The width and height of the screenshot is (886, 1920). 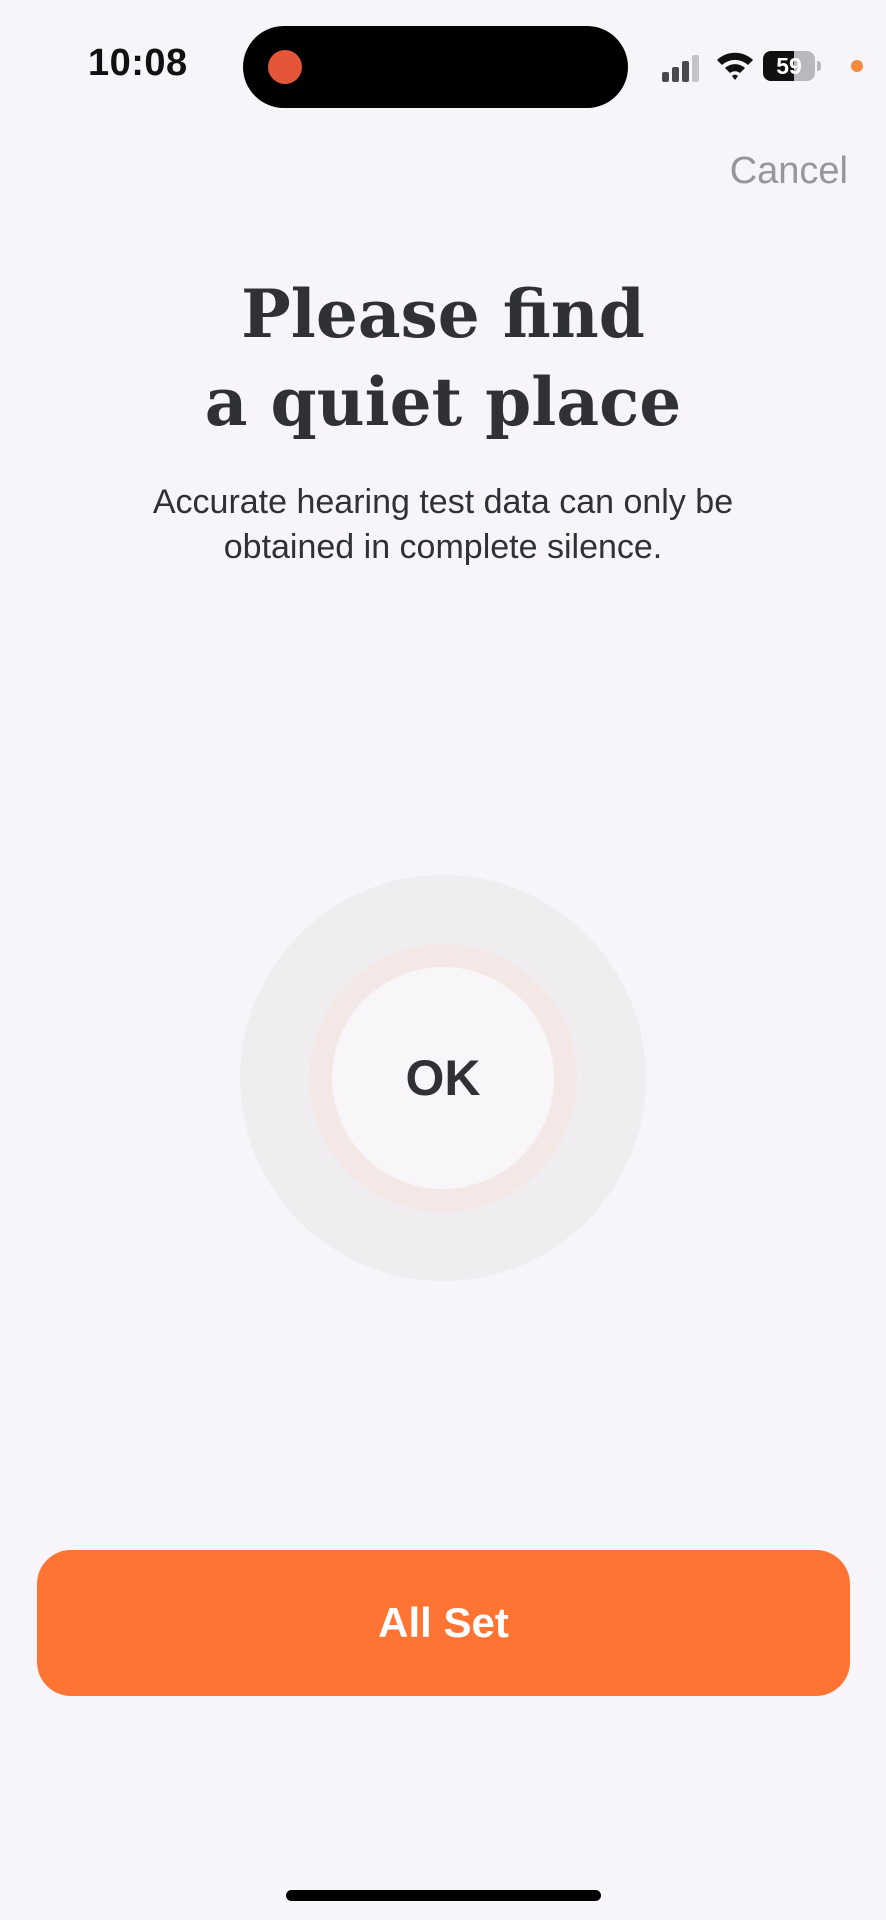 What do you see at coordinates (443, 1078) in the screenshot?
I see `noise-level-status: OK` at bounding box center [443, 1078].